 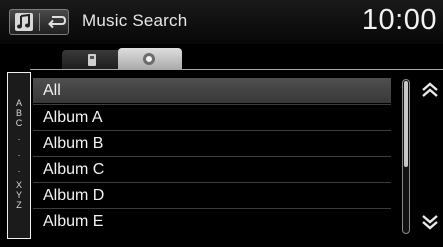 I want to click on alpha-index-bar: A B C · · · X Y Z, so click(x=19, y=155).